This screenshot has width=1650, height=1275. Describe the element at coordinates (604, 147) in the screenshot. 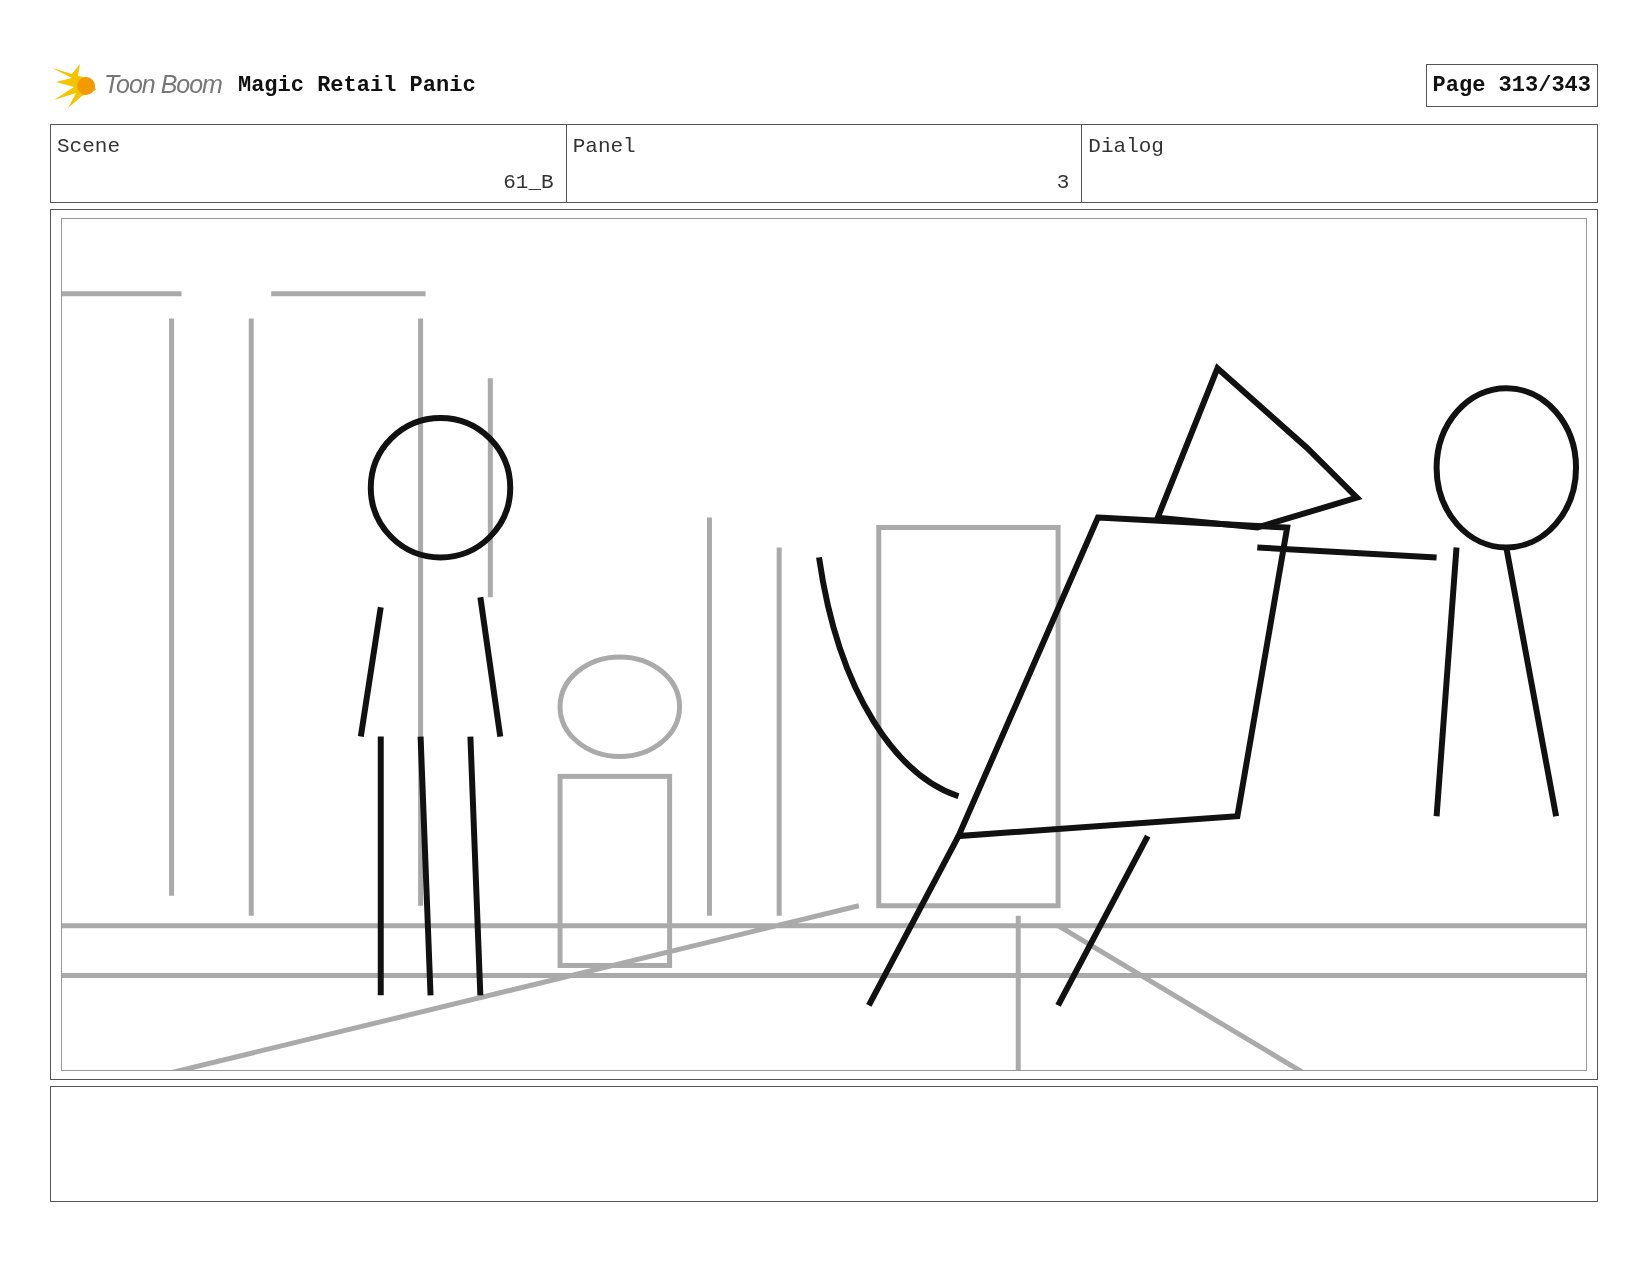

I see `field-label: Panel` at that location.